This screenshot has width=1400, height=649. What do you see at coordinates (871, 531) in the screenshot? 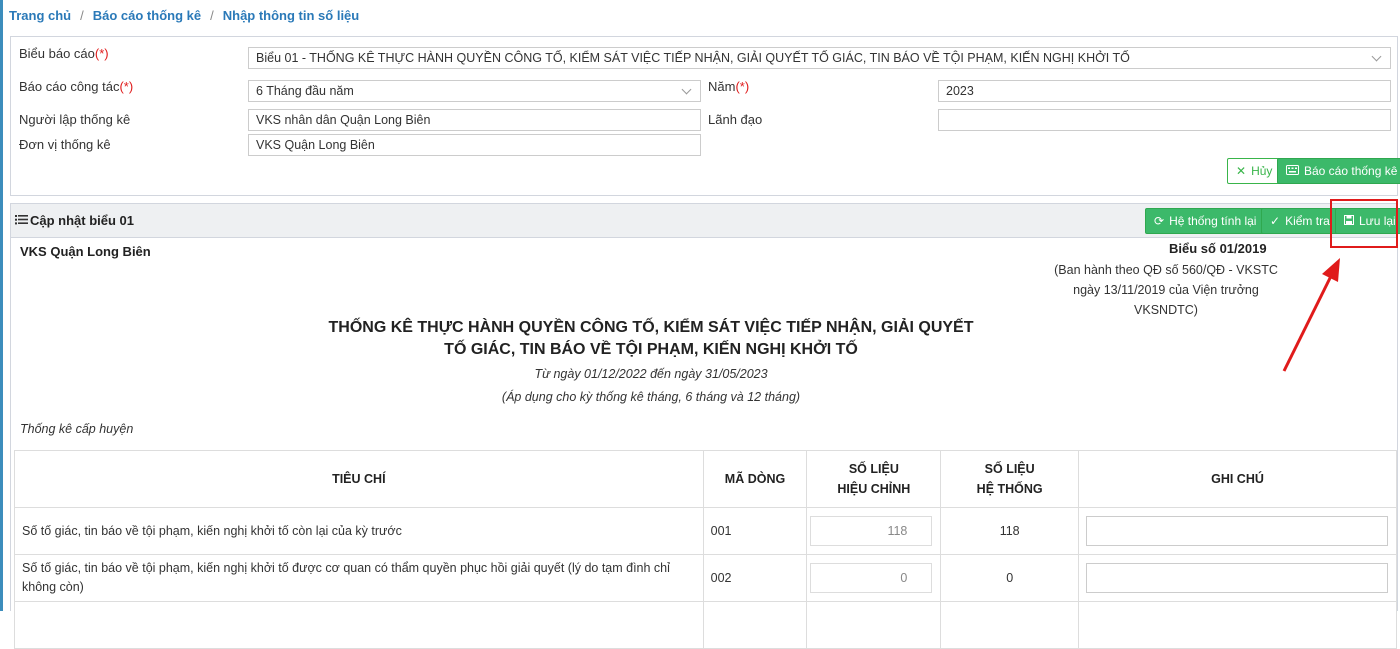
I see `adjusted-value-input: 118` at bounding box center [871, 531].